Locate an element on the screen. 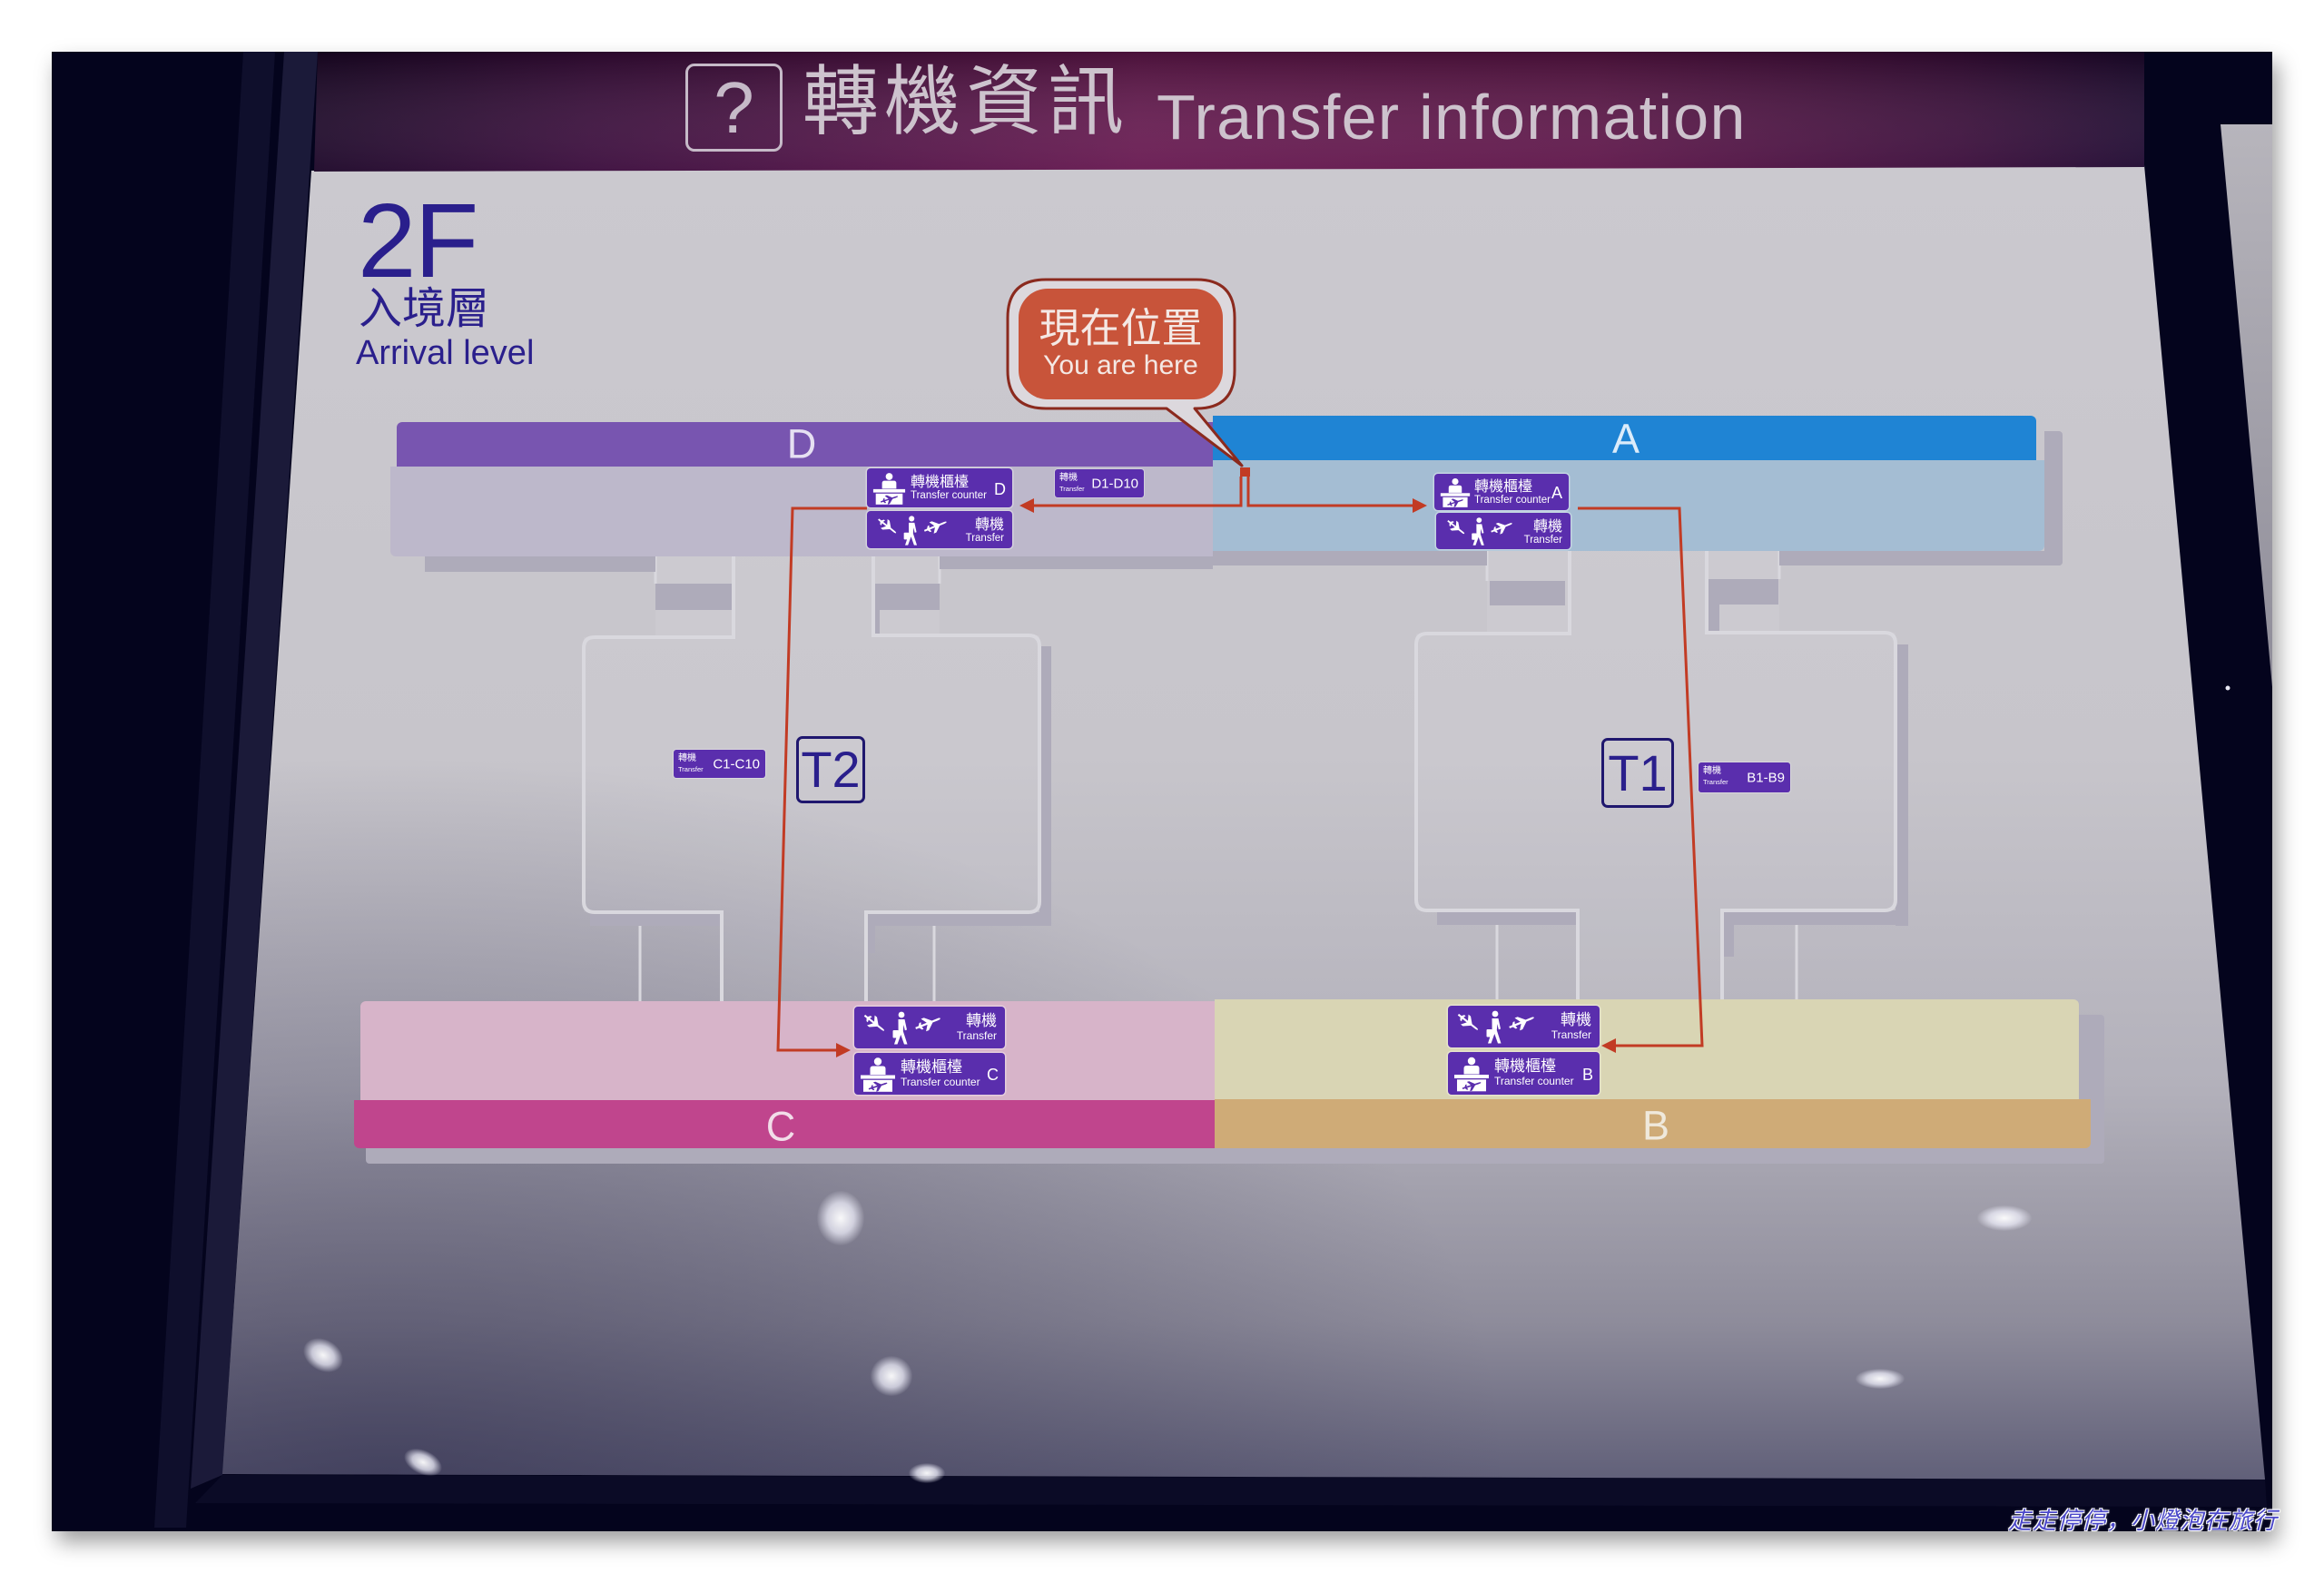 Image resolution: width=2324 pixels, height=1583 pixels. arrowhead-to-b is located at coordinates (1608, 1045).